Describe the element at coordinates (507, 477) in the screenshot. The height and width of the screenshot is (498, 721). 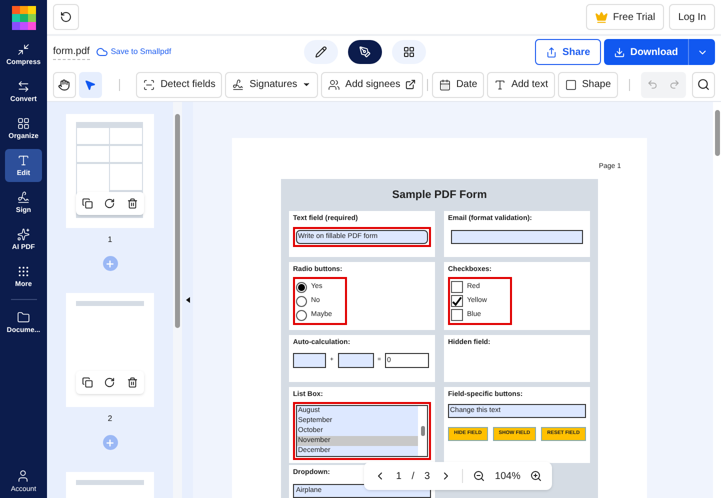
I see `zoom-level: 104%` at that location.